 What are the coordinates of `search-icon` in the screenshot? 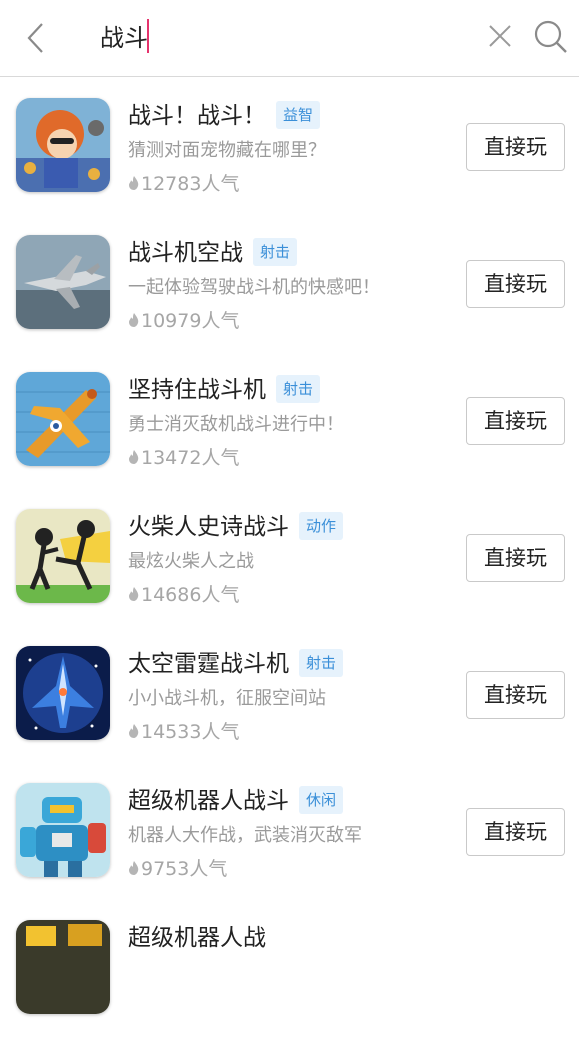 It's located at (550, 36).